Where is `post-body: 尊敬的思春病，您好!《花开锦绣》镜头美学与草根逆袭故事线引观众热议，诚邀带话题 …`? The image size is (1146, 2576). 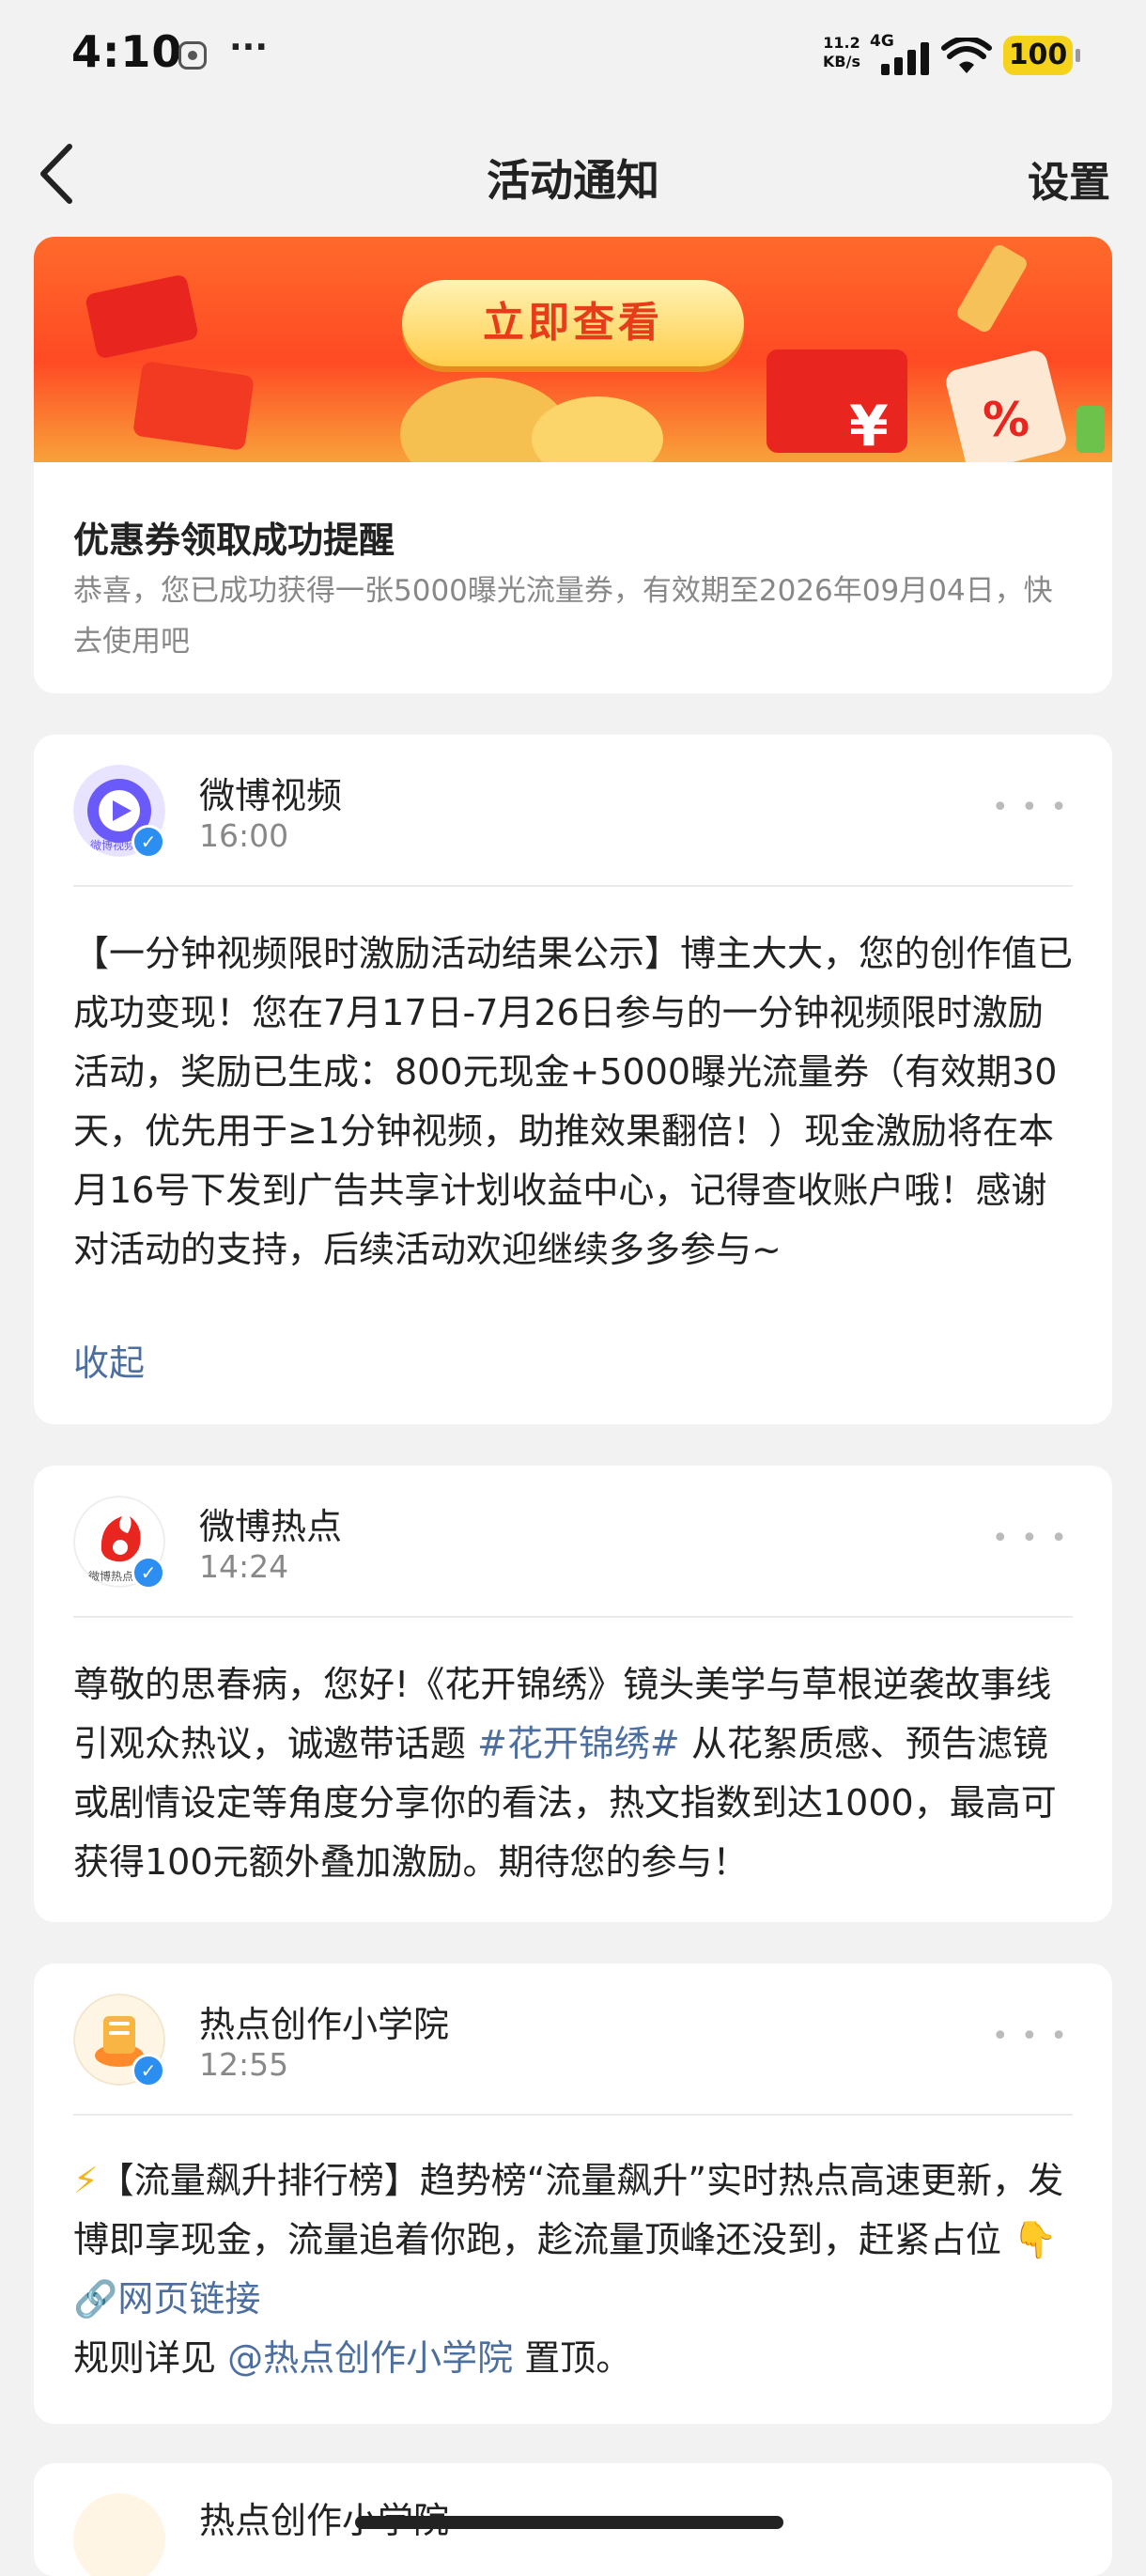 post-body: 尊敬的思春病，您好!《花开锦绣》镜头美学与草根逆袭故事线引观众热议，诚邀带话题 … is located at coordinates (574, 1773).